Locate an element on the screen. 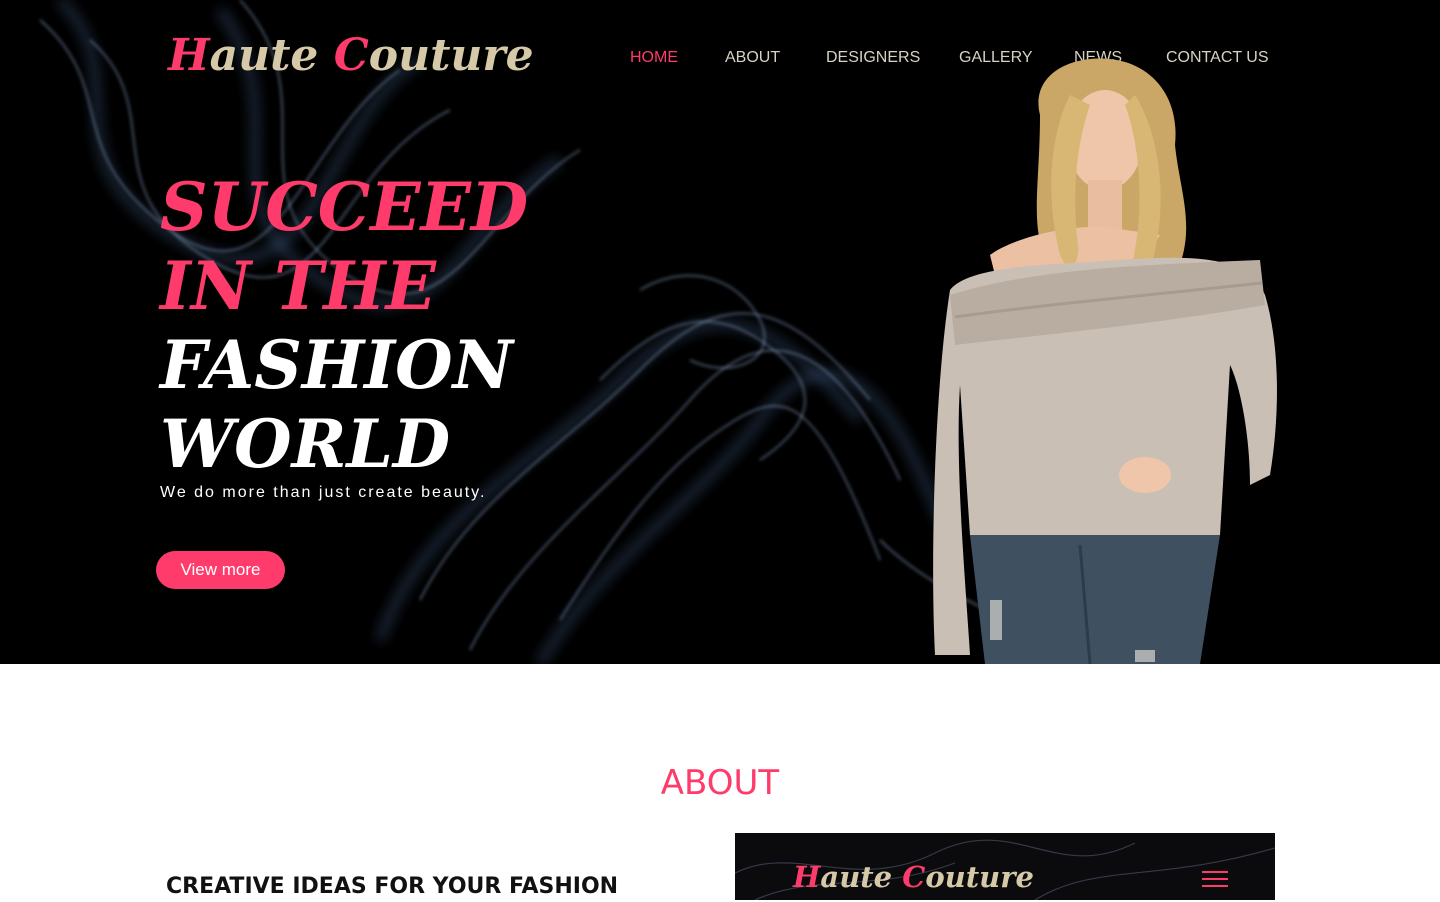 The height and width of the screenshot is (902, 1440). headline-line: SUCCEED is located at coordinates (344, 207).